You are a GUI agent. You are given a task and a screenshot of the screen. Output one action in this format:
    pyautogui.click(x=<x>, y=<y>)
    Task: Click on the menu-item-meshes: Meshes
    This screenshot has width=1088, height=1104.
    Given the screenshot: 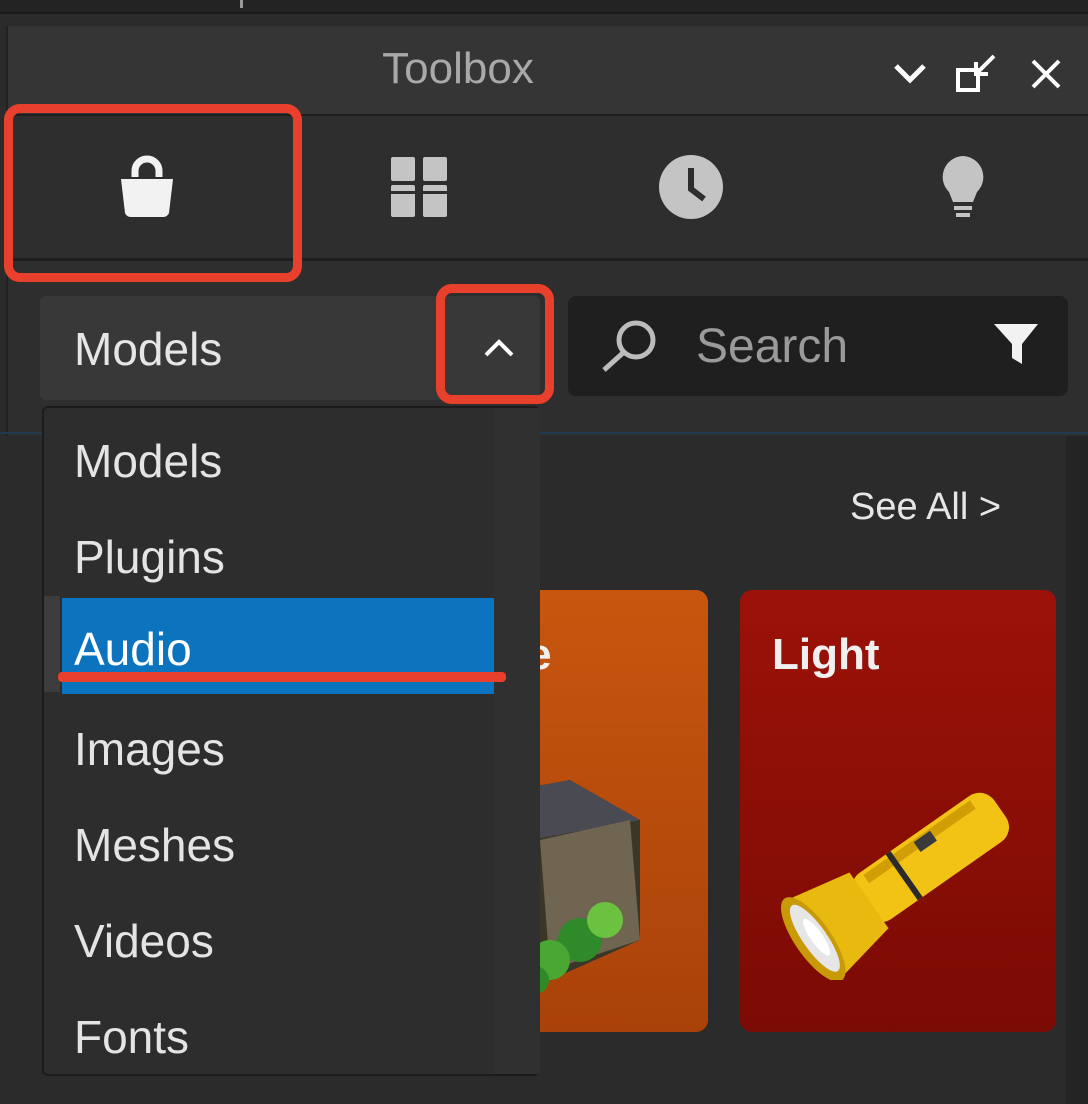 What is the action you would take?
    pyautogui.click(x=269, y=842)
    